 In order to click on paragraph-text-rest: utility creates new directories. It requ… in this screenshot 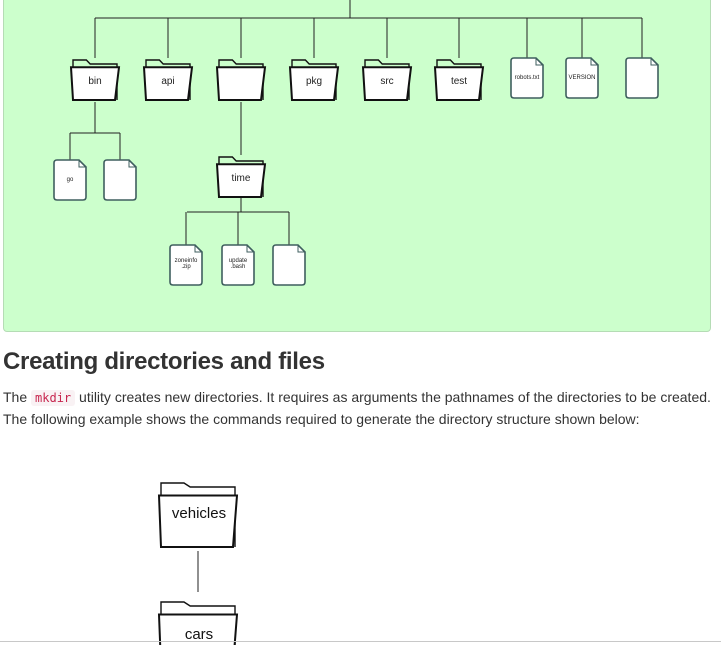, I will do `click(357, 408)`.